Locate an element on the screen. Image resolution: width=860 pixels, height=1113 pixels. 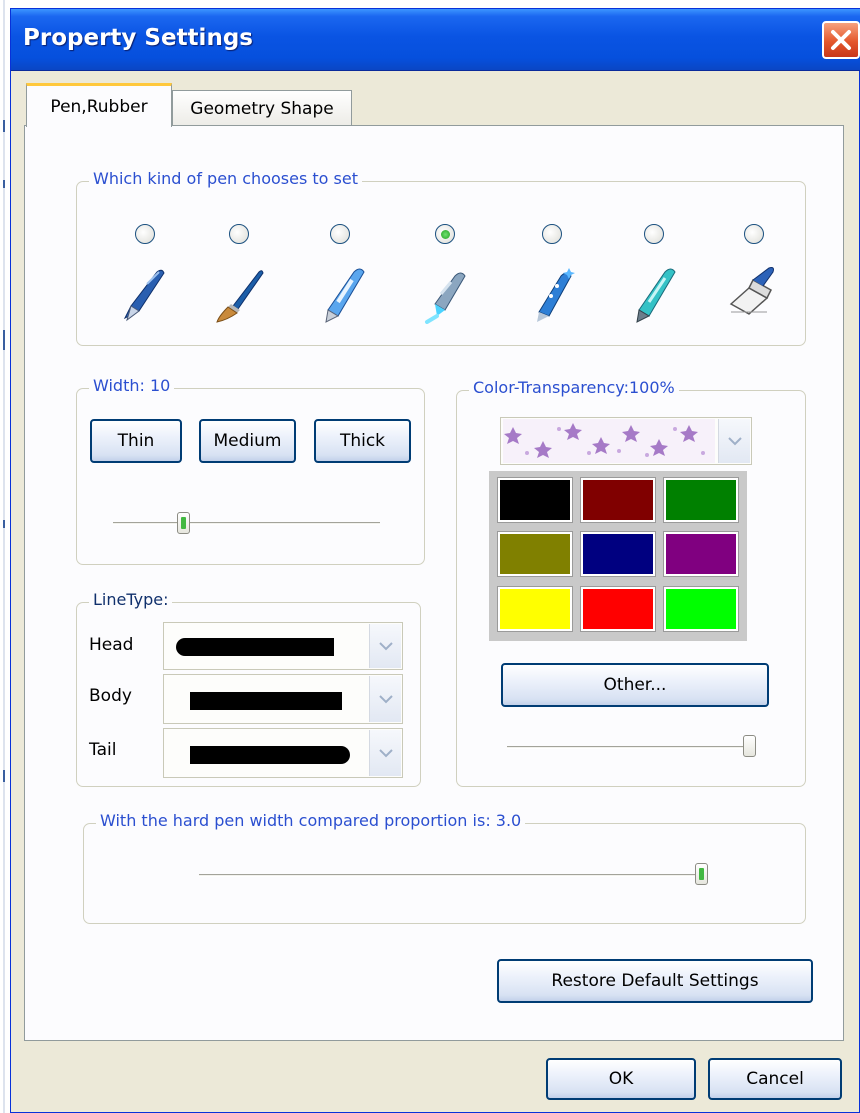
width-slider-track is located at coordinates (246, 523).